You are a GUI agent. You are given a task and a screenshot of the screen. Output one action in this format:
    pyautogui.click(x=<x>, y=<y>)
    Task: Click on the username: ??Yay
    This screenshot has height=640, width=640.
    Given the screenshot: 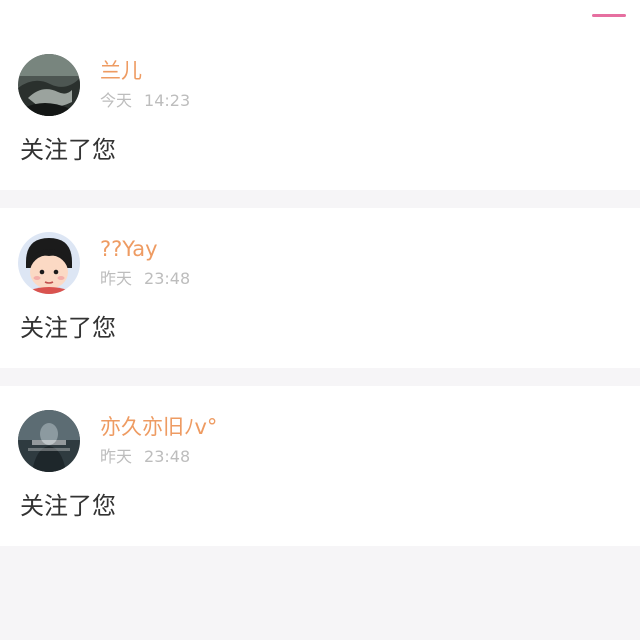 What is the action you would take?
    pyautogui.click(x=129, y=249)
    